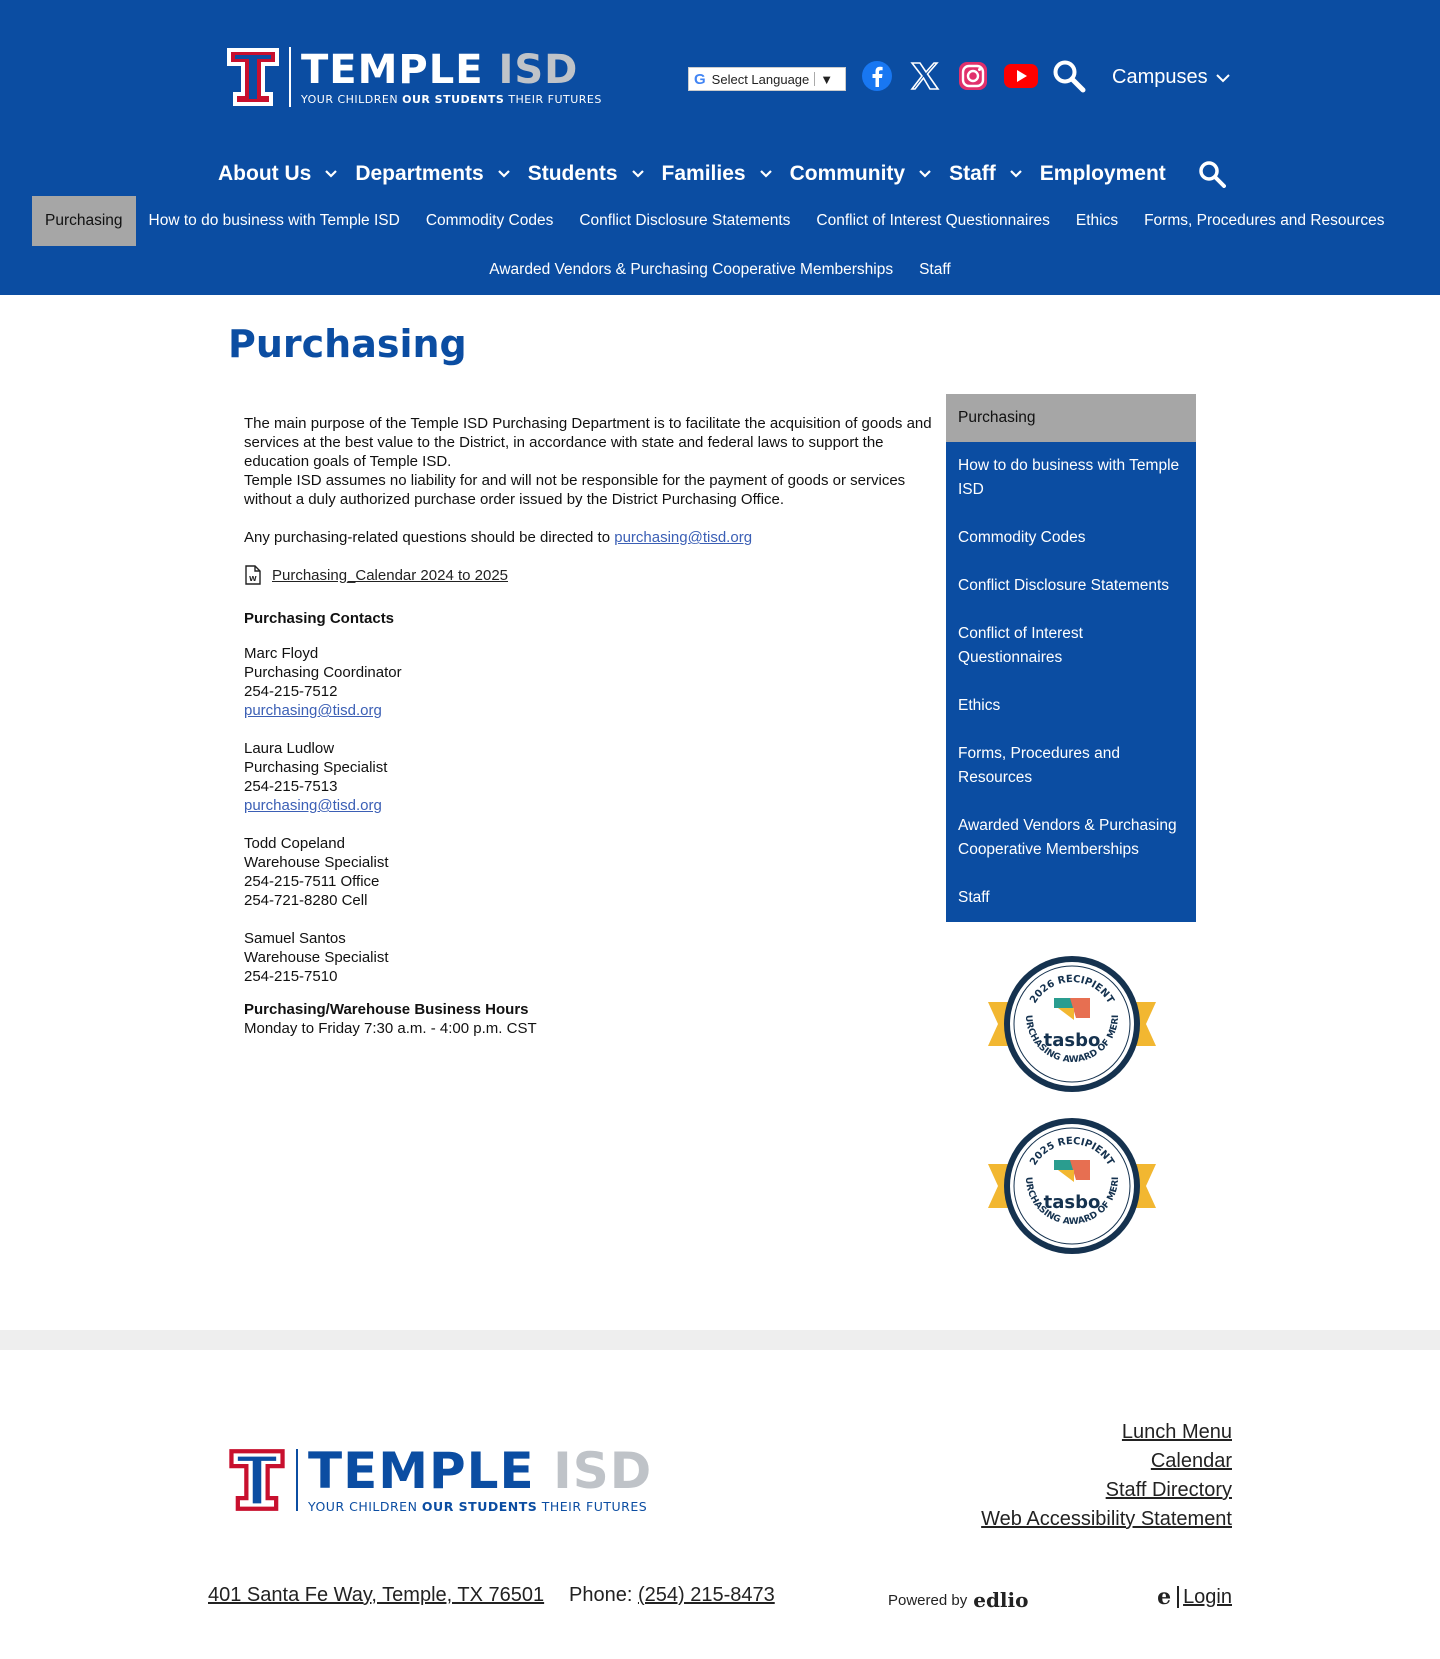 The image size is (1440, 1659). What do you see at coordinates (347, 344) in the screenshot?
I see `page-title: Purchasing` at bounding box center [347, 344].